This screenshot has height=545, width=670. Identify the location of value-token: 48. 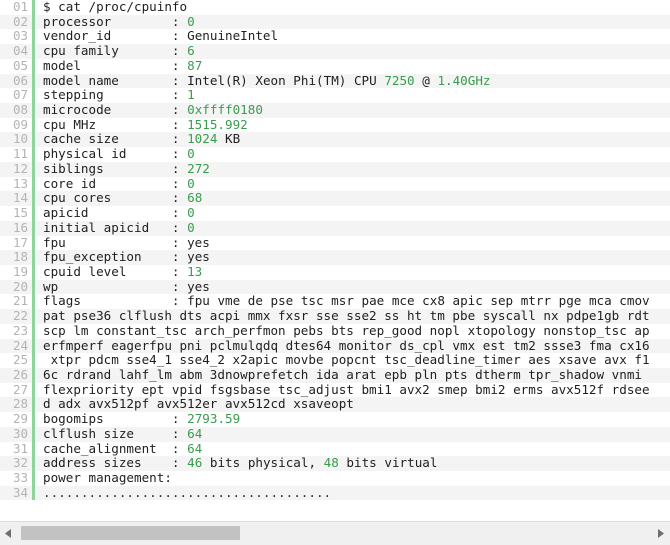
(331, 463).